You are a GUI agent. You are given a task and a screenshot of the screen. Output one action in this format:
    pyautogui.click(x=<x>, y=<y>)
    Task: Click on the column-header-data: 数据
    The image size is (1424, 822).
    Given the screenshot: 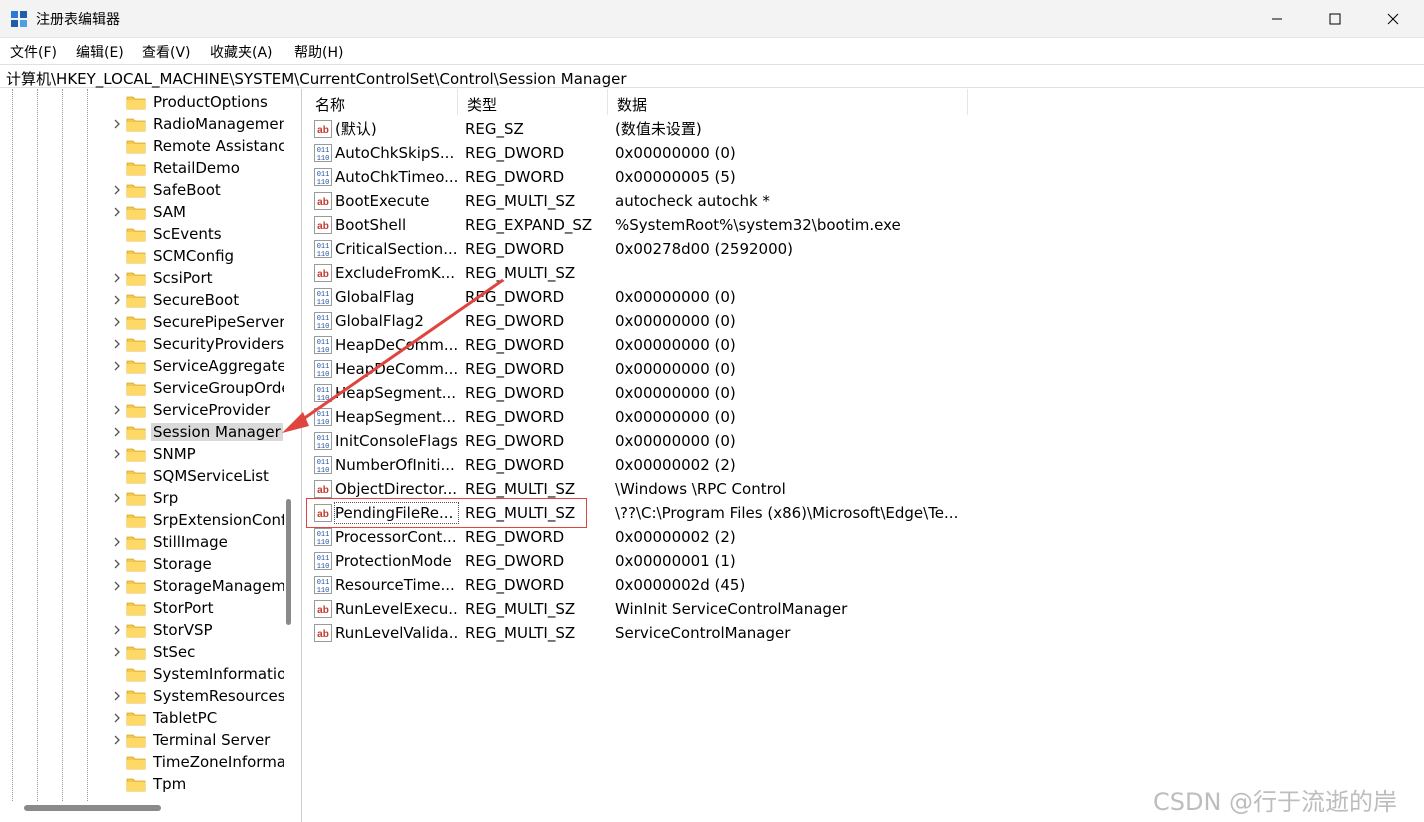 What is the action you would take?
    pyautogui.click(x=788, y=102)
    